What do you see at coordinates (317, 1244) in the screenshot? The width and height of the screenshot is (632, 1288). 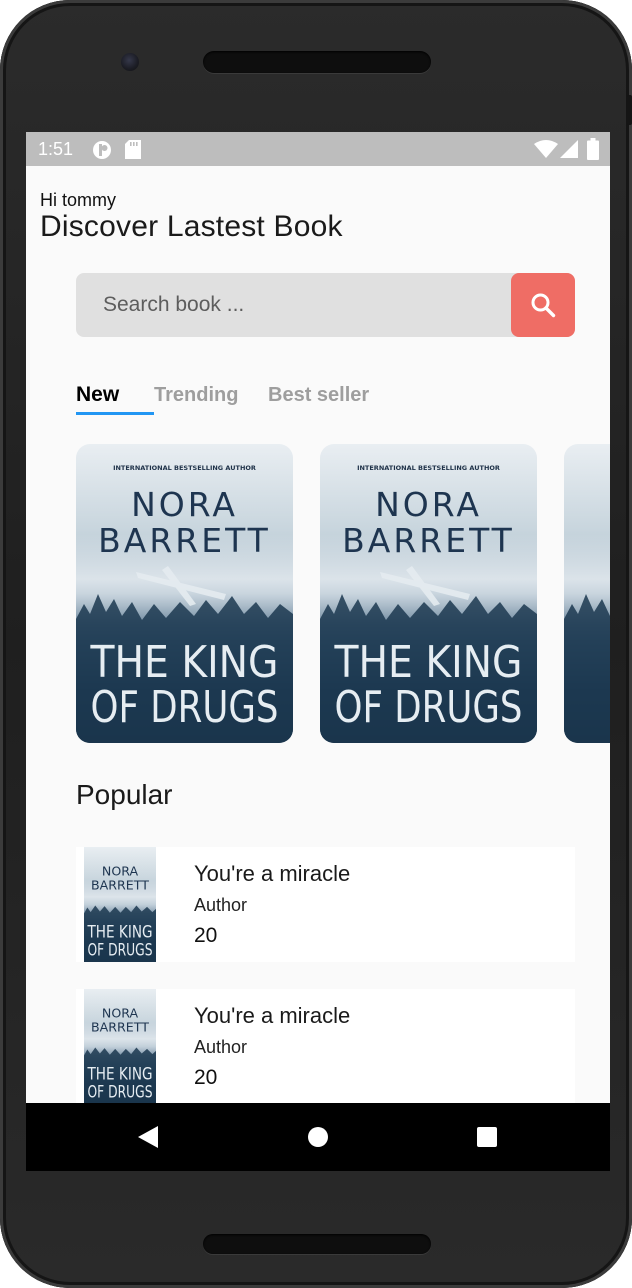 I see `bottom-speaker` at bounding box center [317, 1244].